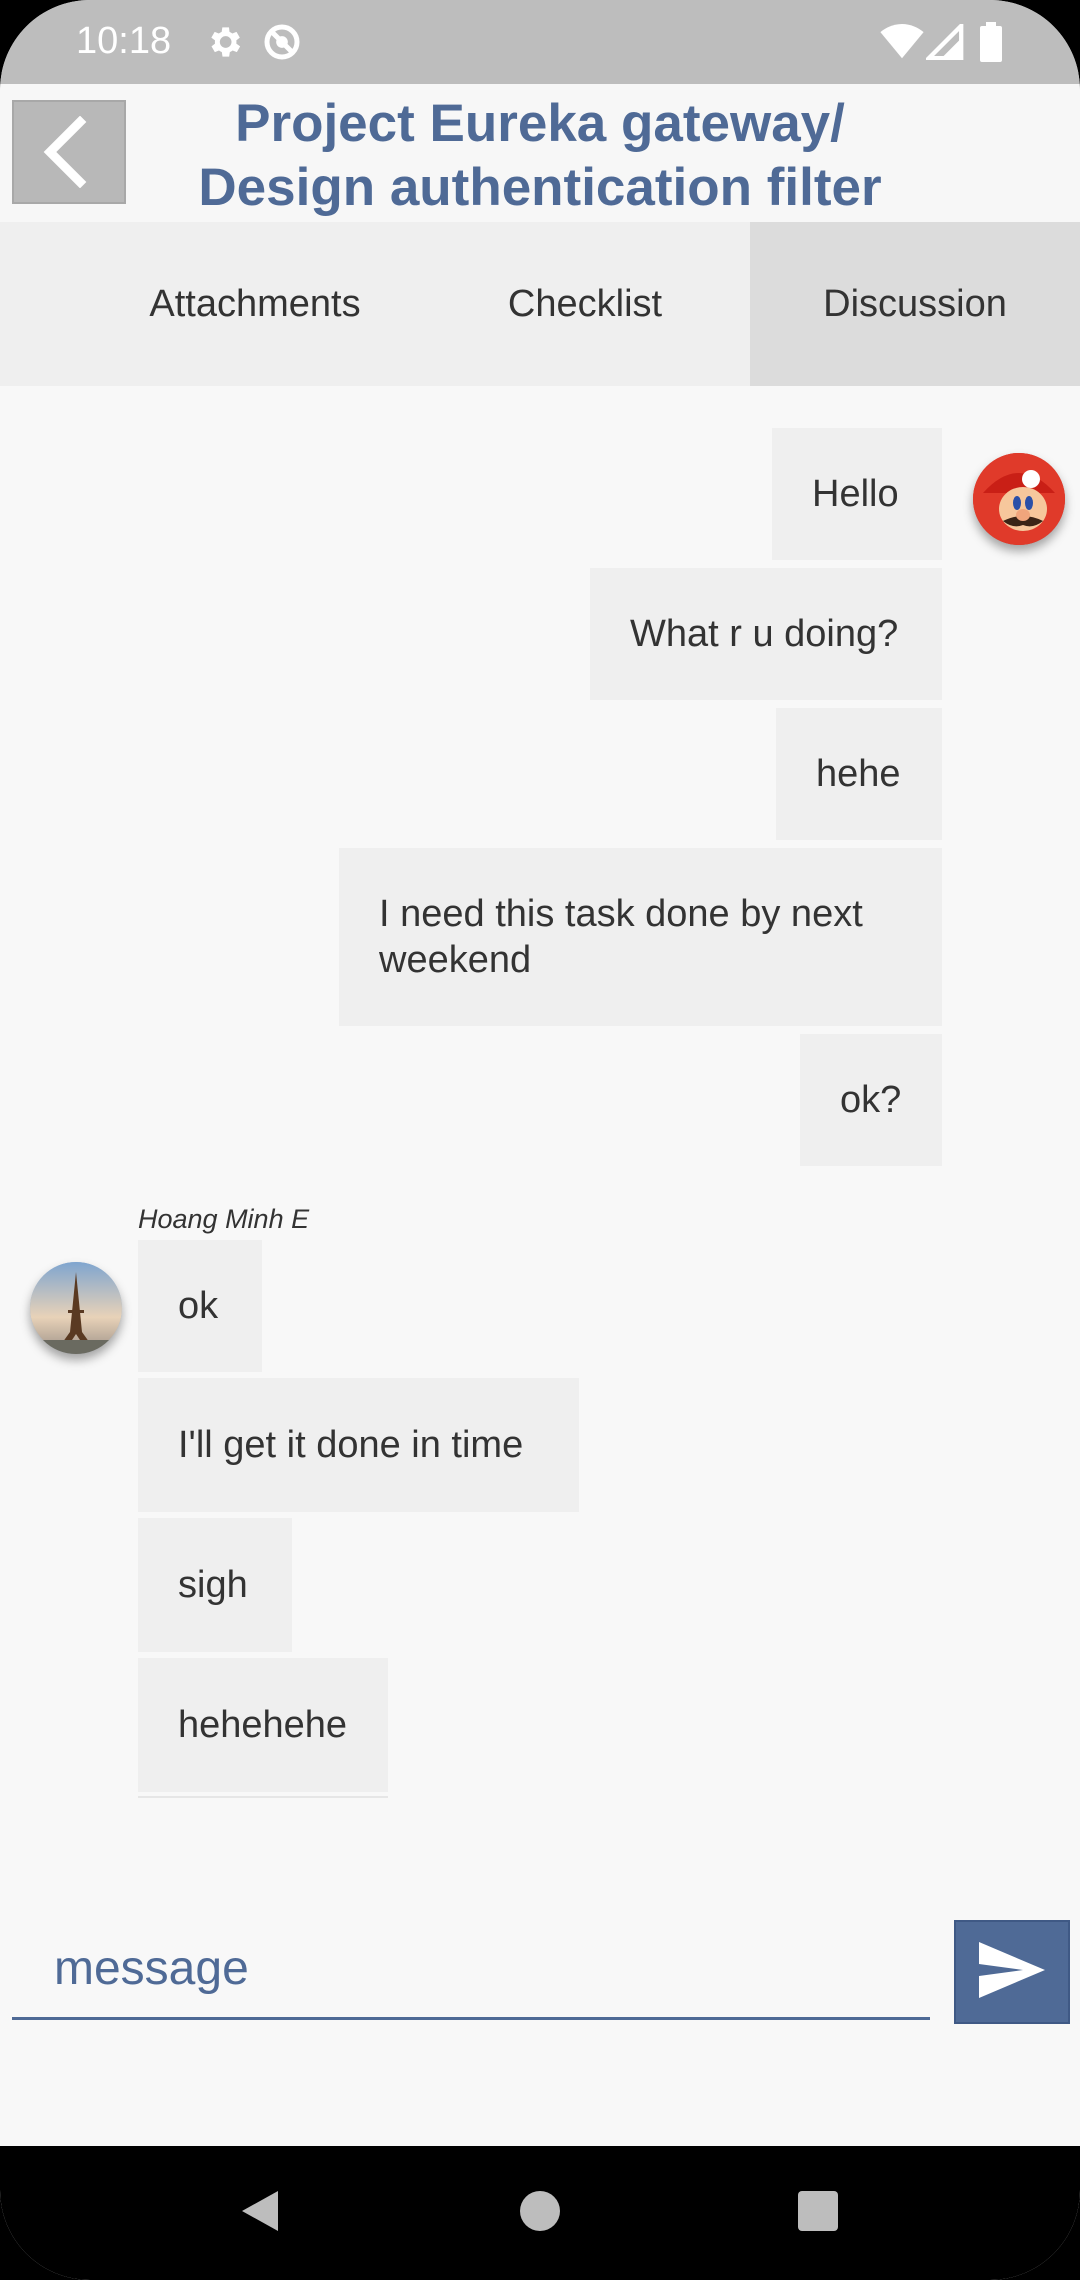  Describe the element at coordinates (224, 44) in the screenshot. I see `gear-icon` at that location.